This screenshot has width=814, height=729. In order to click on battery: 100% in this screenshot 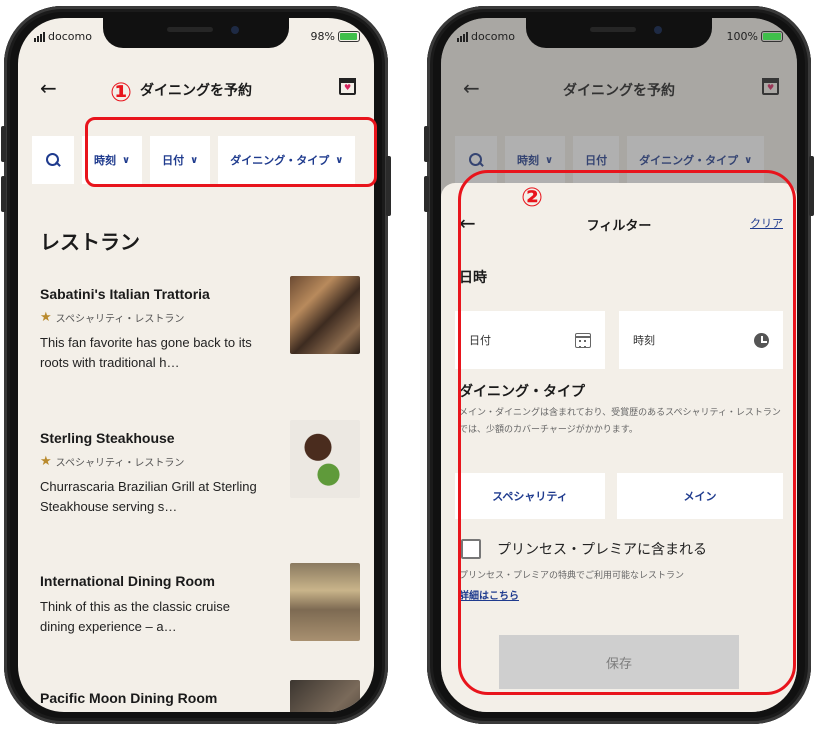, I will do `click(755, 36)`.